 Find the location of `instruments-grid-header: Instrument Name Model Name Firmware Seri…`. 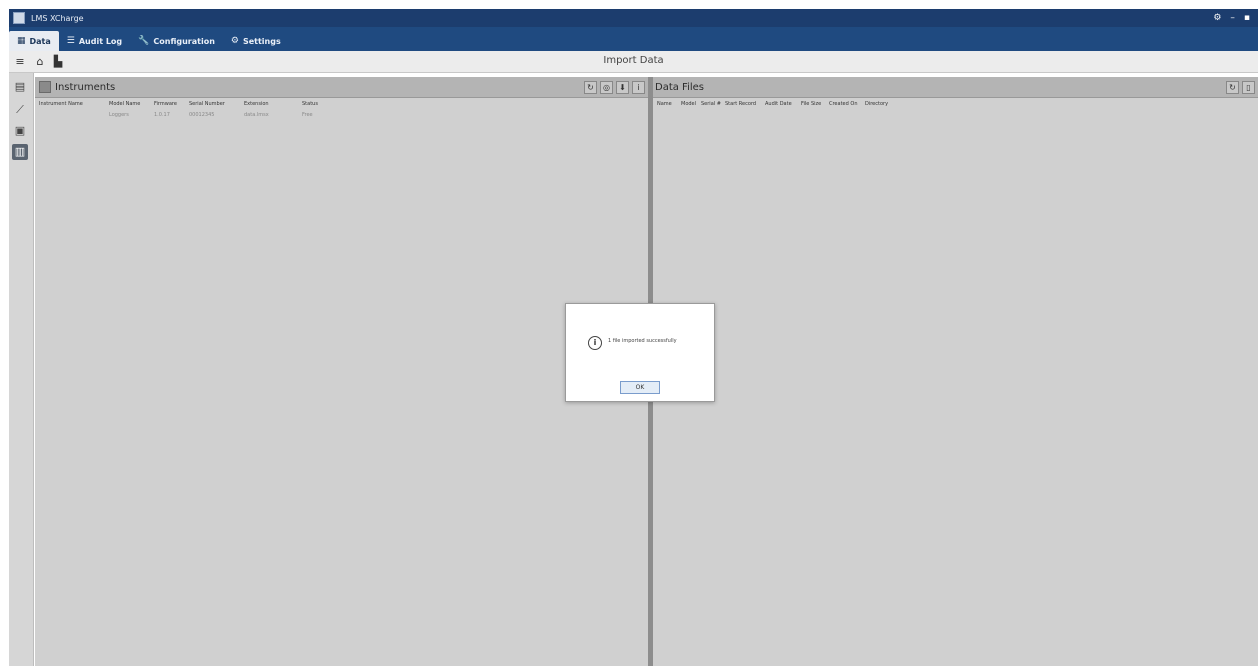

instruments-grid-header: Instrument Name Model Name Firmware Seri… is located at coordinates (341, 104).